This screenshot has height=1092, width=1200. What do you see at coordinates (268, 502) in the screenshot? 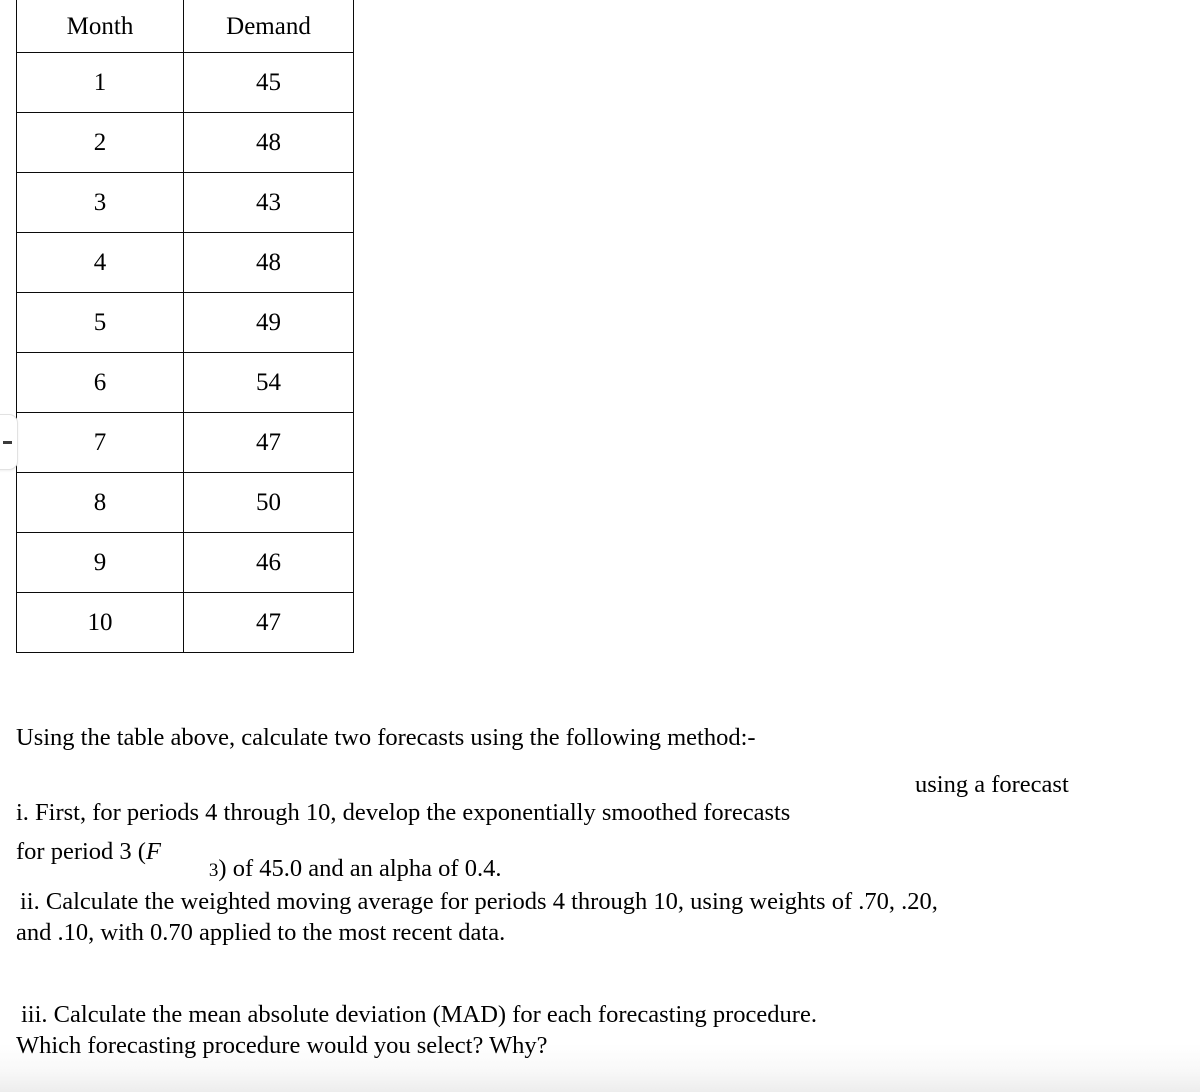
I see `cell-demand: 50` at bounding box center [268, 502].